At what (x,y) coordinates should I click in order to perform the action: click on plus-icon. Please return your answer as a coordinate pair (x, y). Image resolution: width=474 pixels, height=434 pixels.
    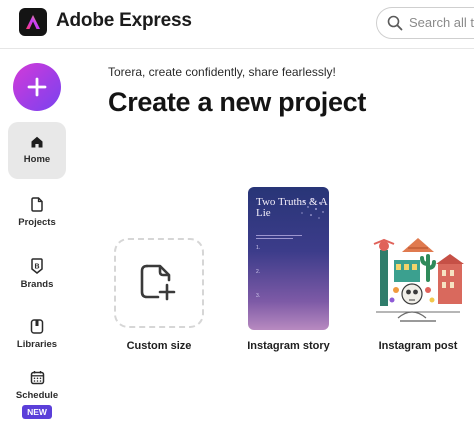
    Looking at the image, I should click on (37, 87).